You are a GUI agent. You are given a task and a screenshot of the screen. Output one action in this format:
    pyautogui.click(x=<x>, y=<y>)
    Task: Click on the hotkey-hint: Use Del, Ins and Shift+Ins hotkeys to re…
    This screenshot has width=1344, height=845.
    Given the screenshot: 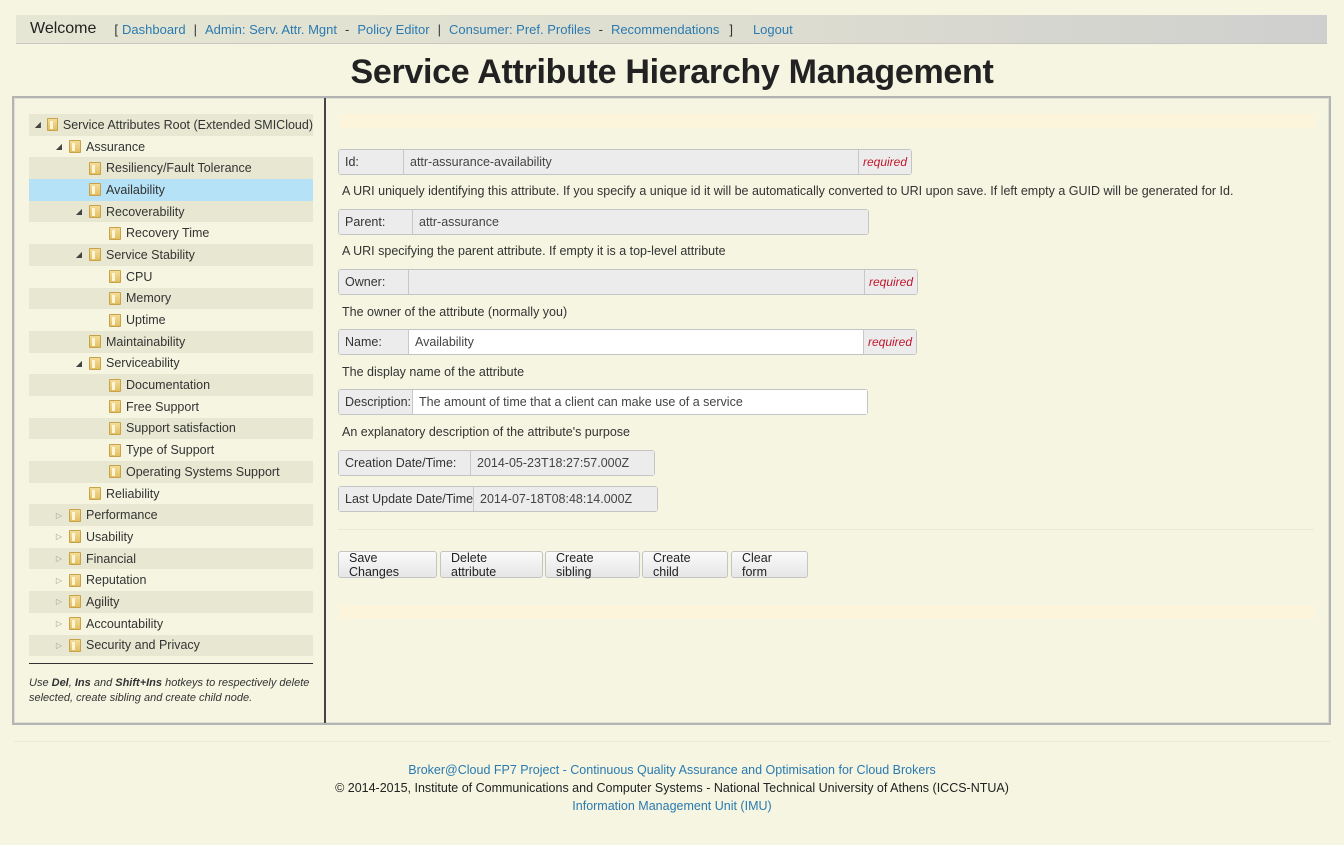 What is the action you would take?
    pyautogui.click(x=169, y=690)
    